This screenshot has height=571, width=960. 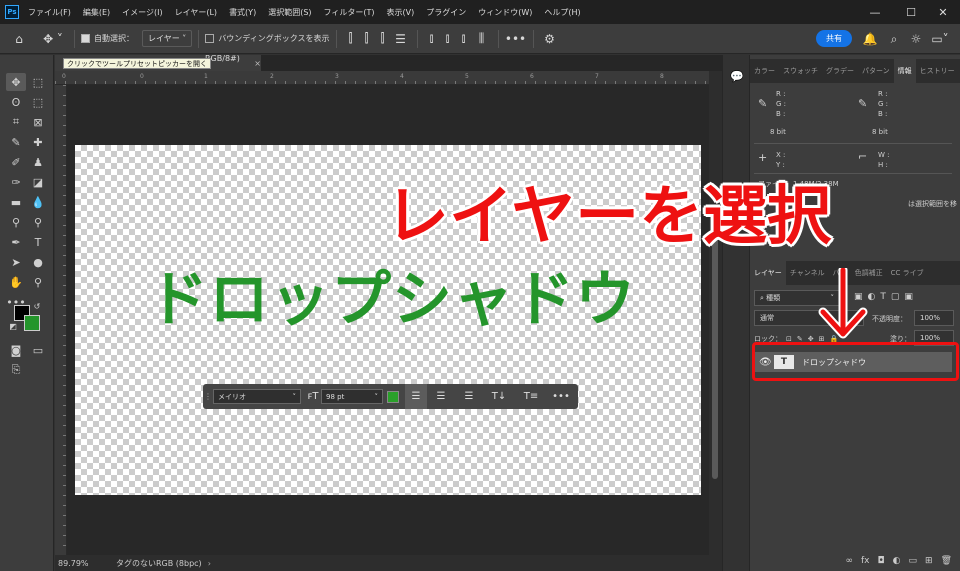 What do you see at coordinates (38, 182) in the screenshot?
I see `eraser-tool-icon: ◪` at bounding box center [38, 182].